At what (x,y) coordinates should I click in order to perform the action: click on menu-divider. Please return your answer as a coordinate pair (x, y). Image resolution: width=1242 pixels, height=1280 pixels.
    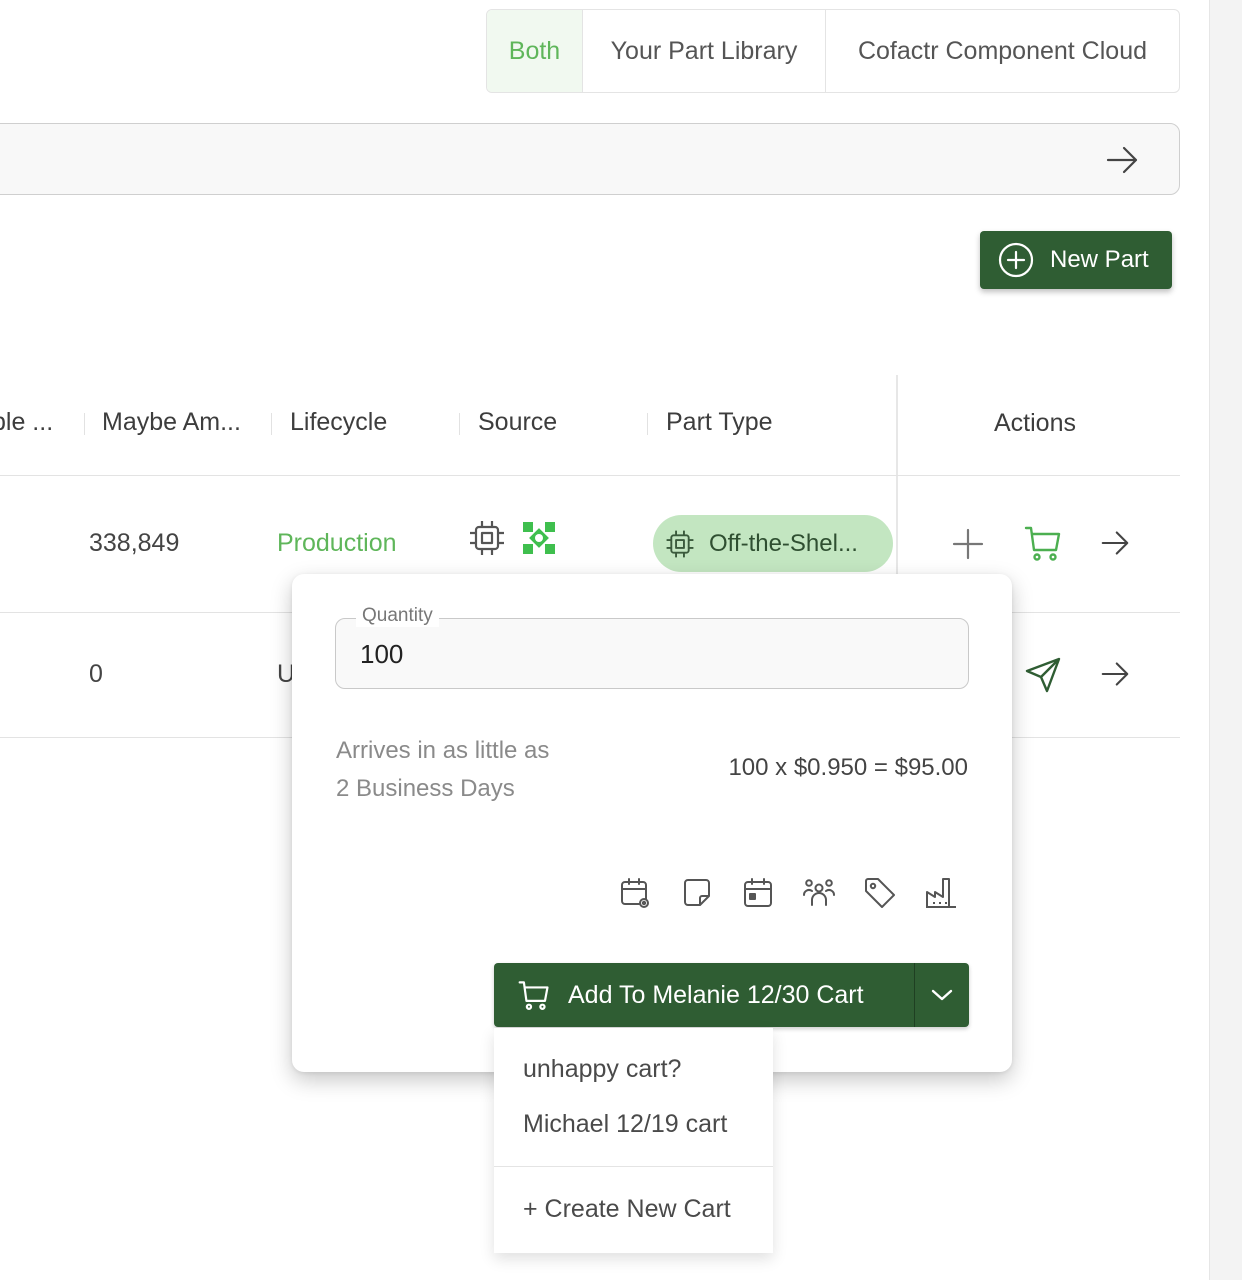
    Looking at the image, I should click on (633, 1166).